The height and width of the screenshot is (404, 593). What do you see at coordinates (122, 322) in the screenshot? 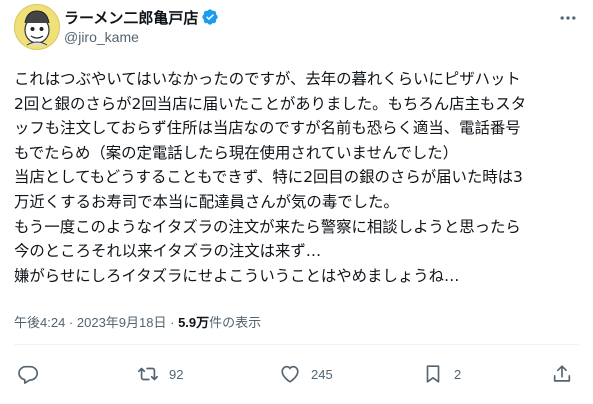
I see `tweet-date: 2023年9月18日` at bounding box center [122, 322].